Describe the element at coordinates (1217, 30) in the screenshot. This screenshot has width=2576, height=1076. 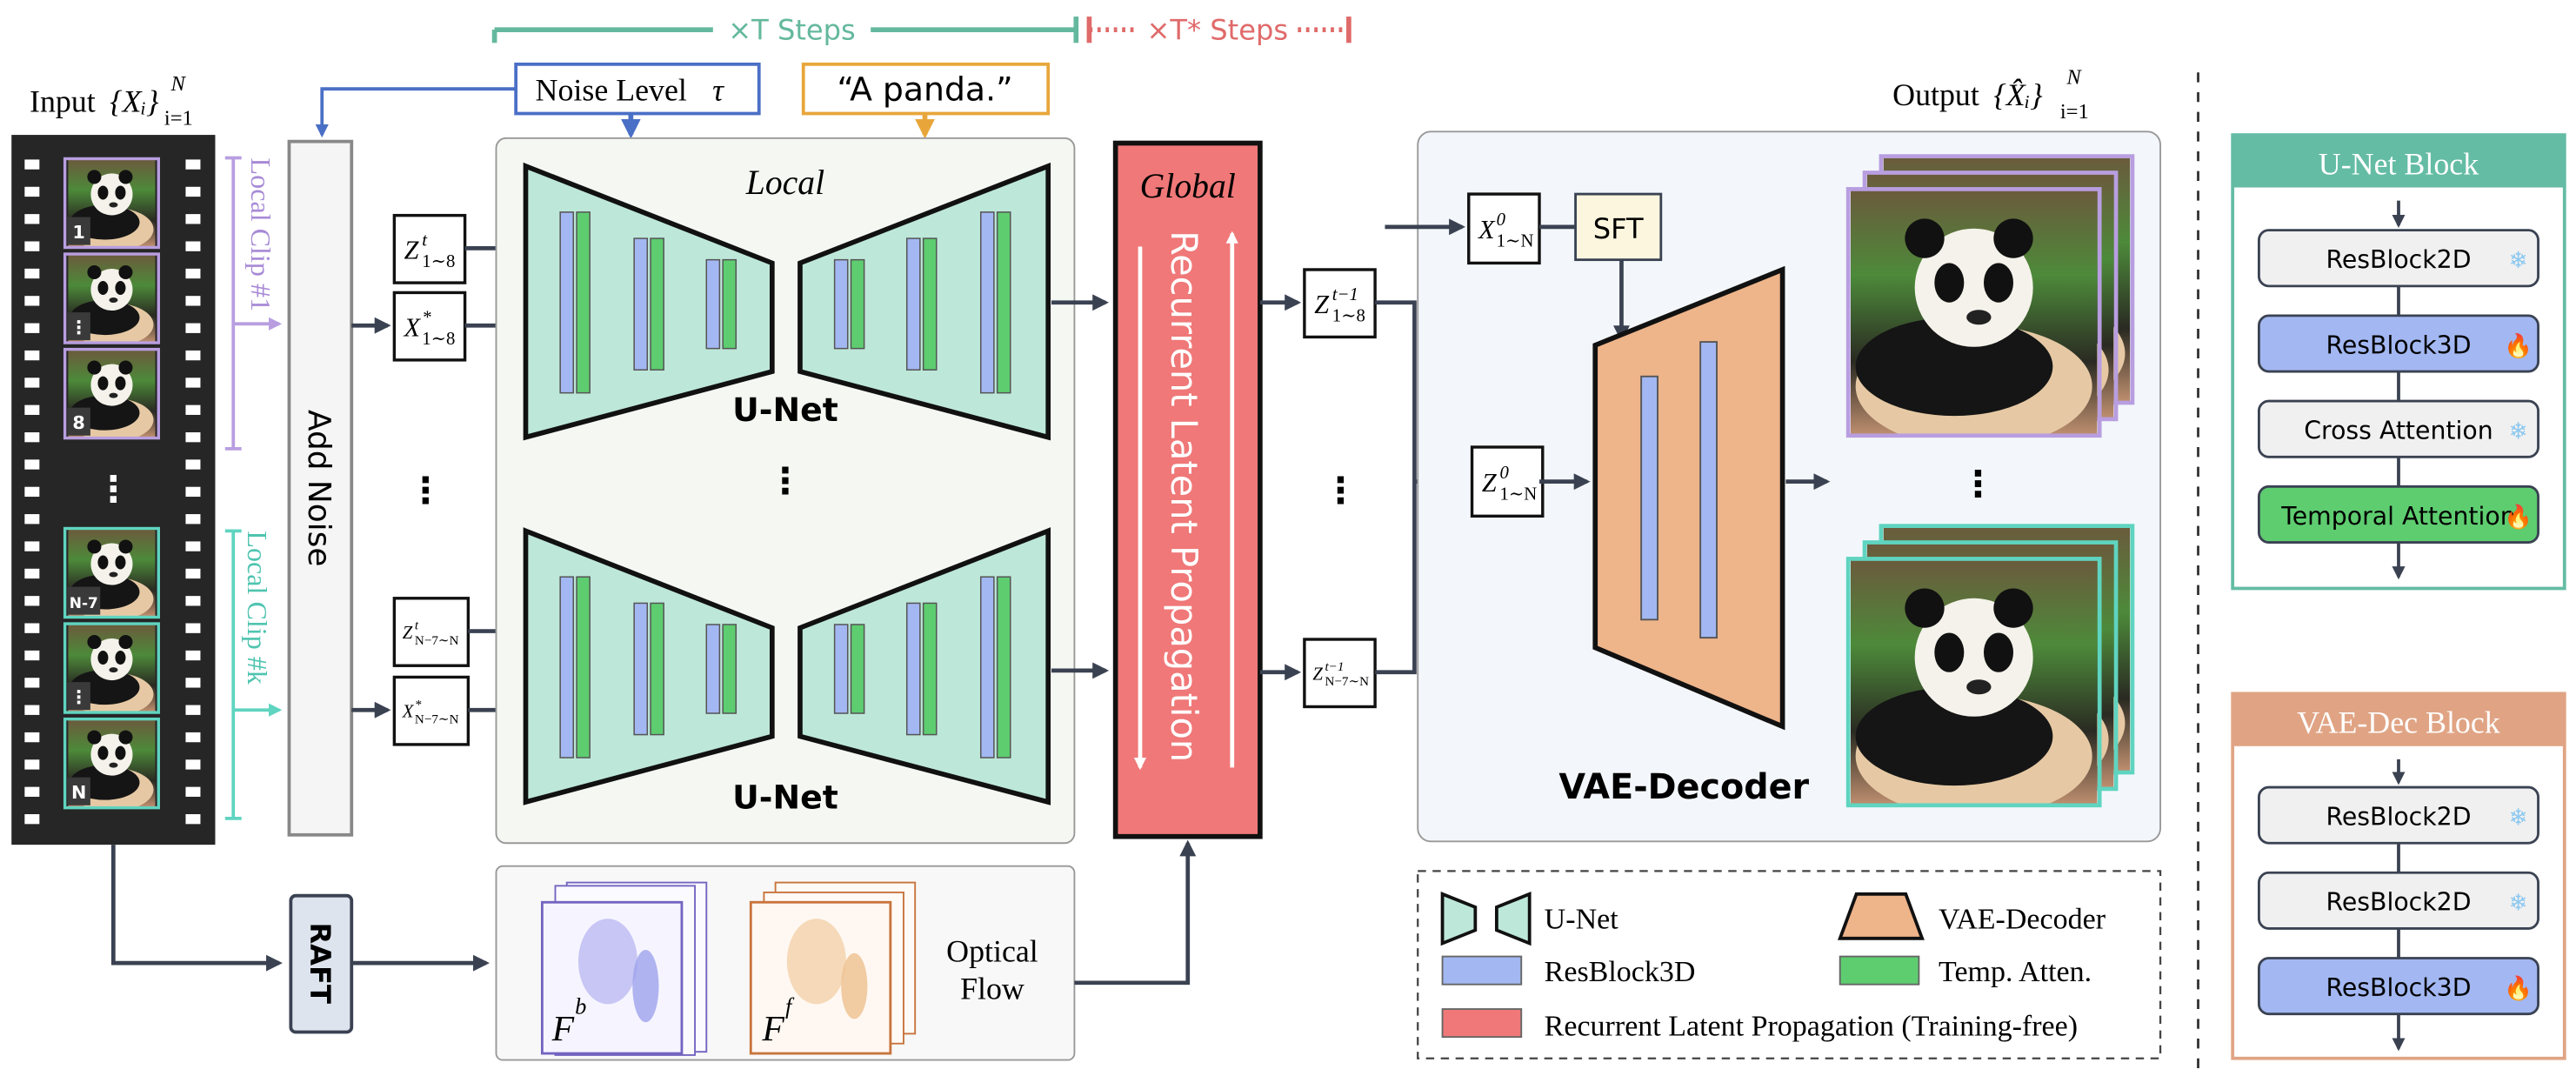
I see `t-star-steps-label: ×T* Steps` at that location.